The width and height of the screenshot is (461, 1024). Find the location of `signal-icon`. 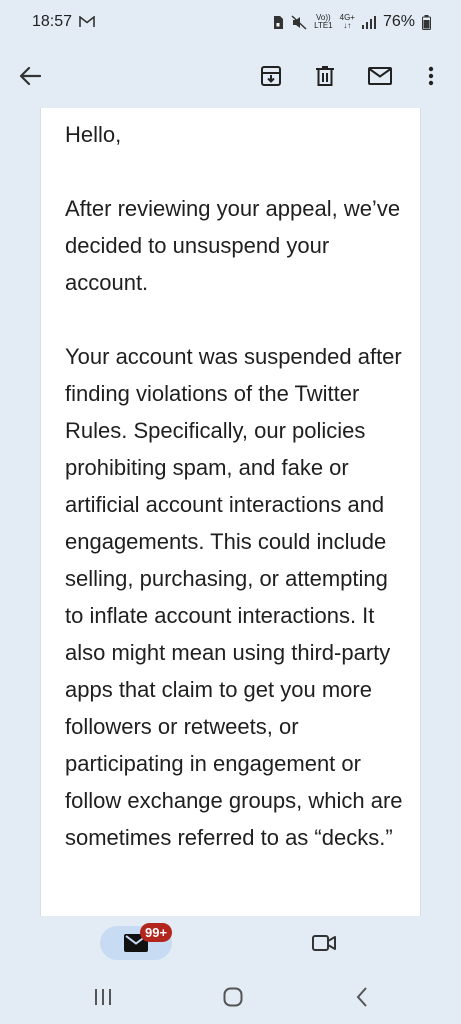

signal-icon is located at coordinates (368, 22).